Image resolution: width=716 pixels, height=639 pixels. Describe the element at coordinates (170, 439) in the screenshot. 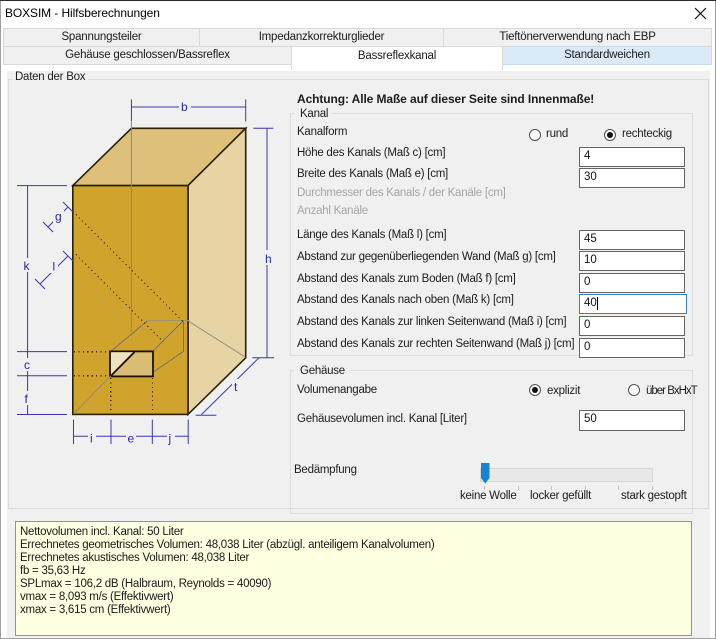

I see `svg-text: j` at that location.